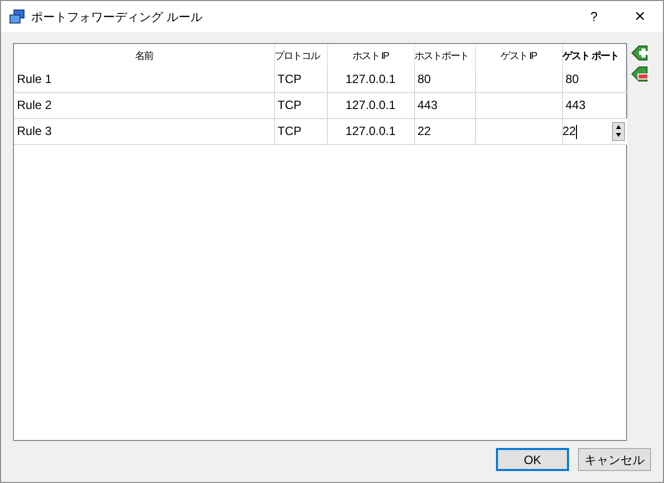 The image size is (664, 483). Describe the element at coordinates (143, 56) in the screenshot. I see `column-header: 名前` at that location.